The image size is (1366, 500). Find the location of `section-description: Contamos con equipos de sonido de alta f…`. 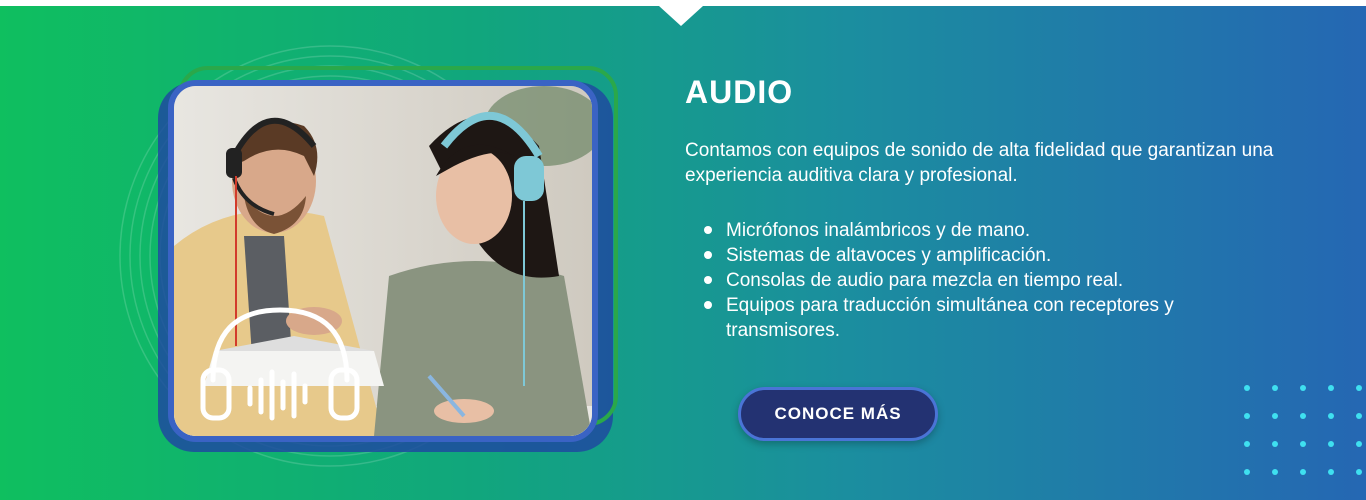

section-description: Contamos con equipos de sonido de alta f… is located at coordinates (979, 163).